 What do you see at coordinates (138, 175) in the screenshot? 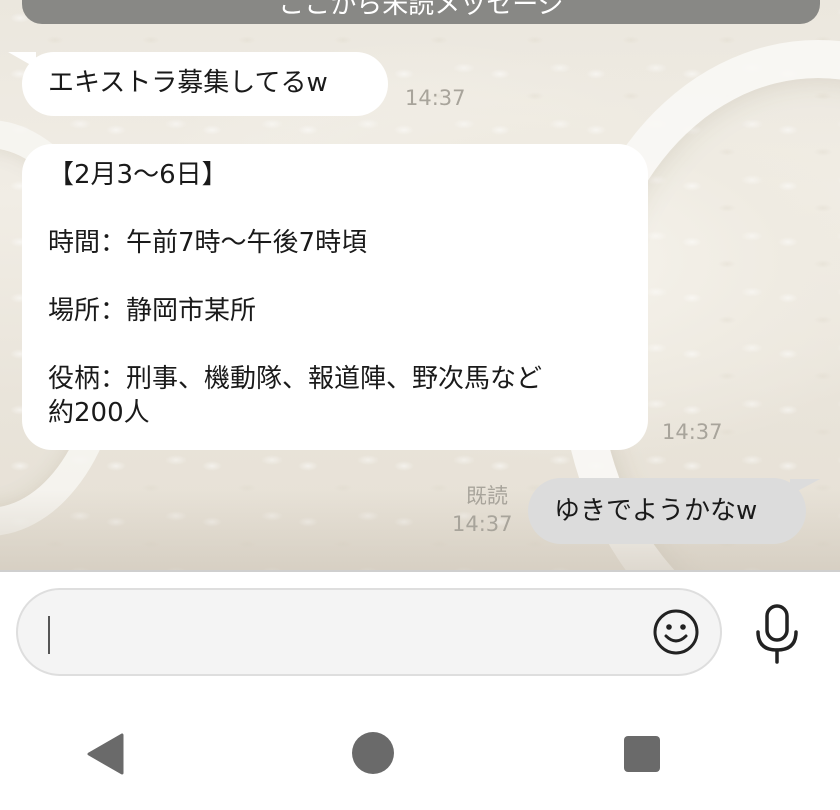
I see `message-line: 【2月3〜6日】` at bounding box center [138, 175].